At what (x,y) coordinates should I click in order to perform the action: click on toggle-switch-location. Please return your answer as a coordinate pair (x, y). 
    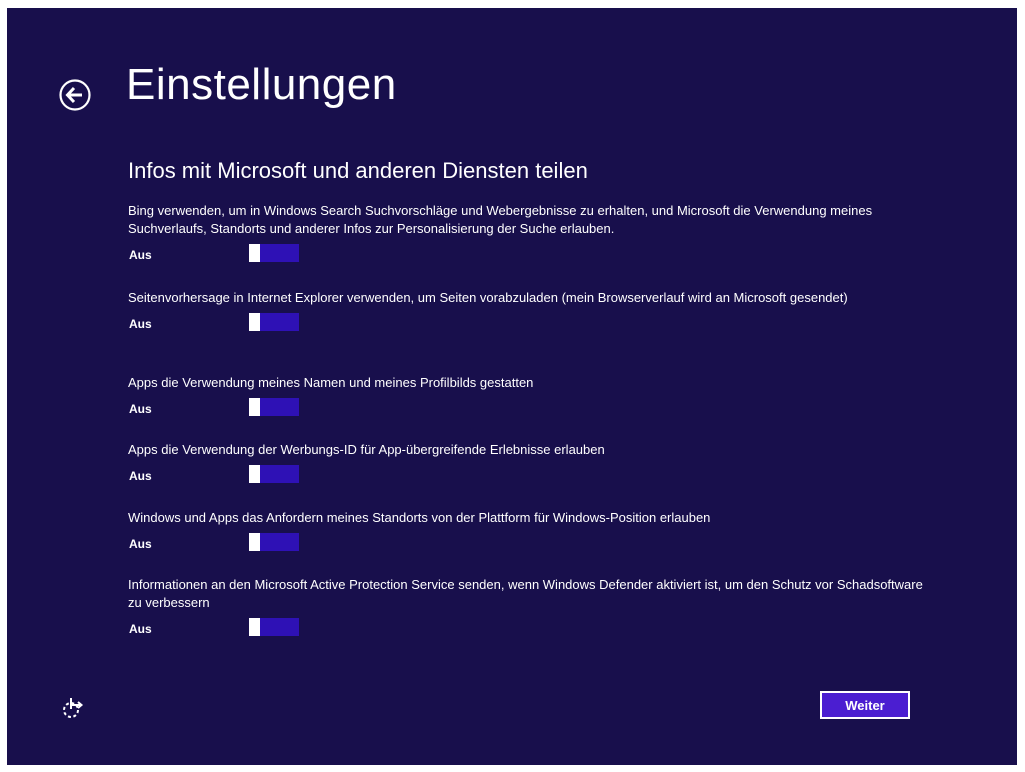
    Looking at the image, I should click on (274, 542).